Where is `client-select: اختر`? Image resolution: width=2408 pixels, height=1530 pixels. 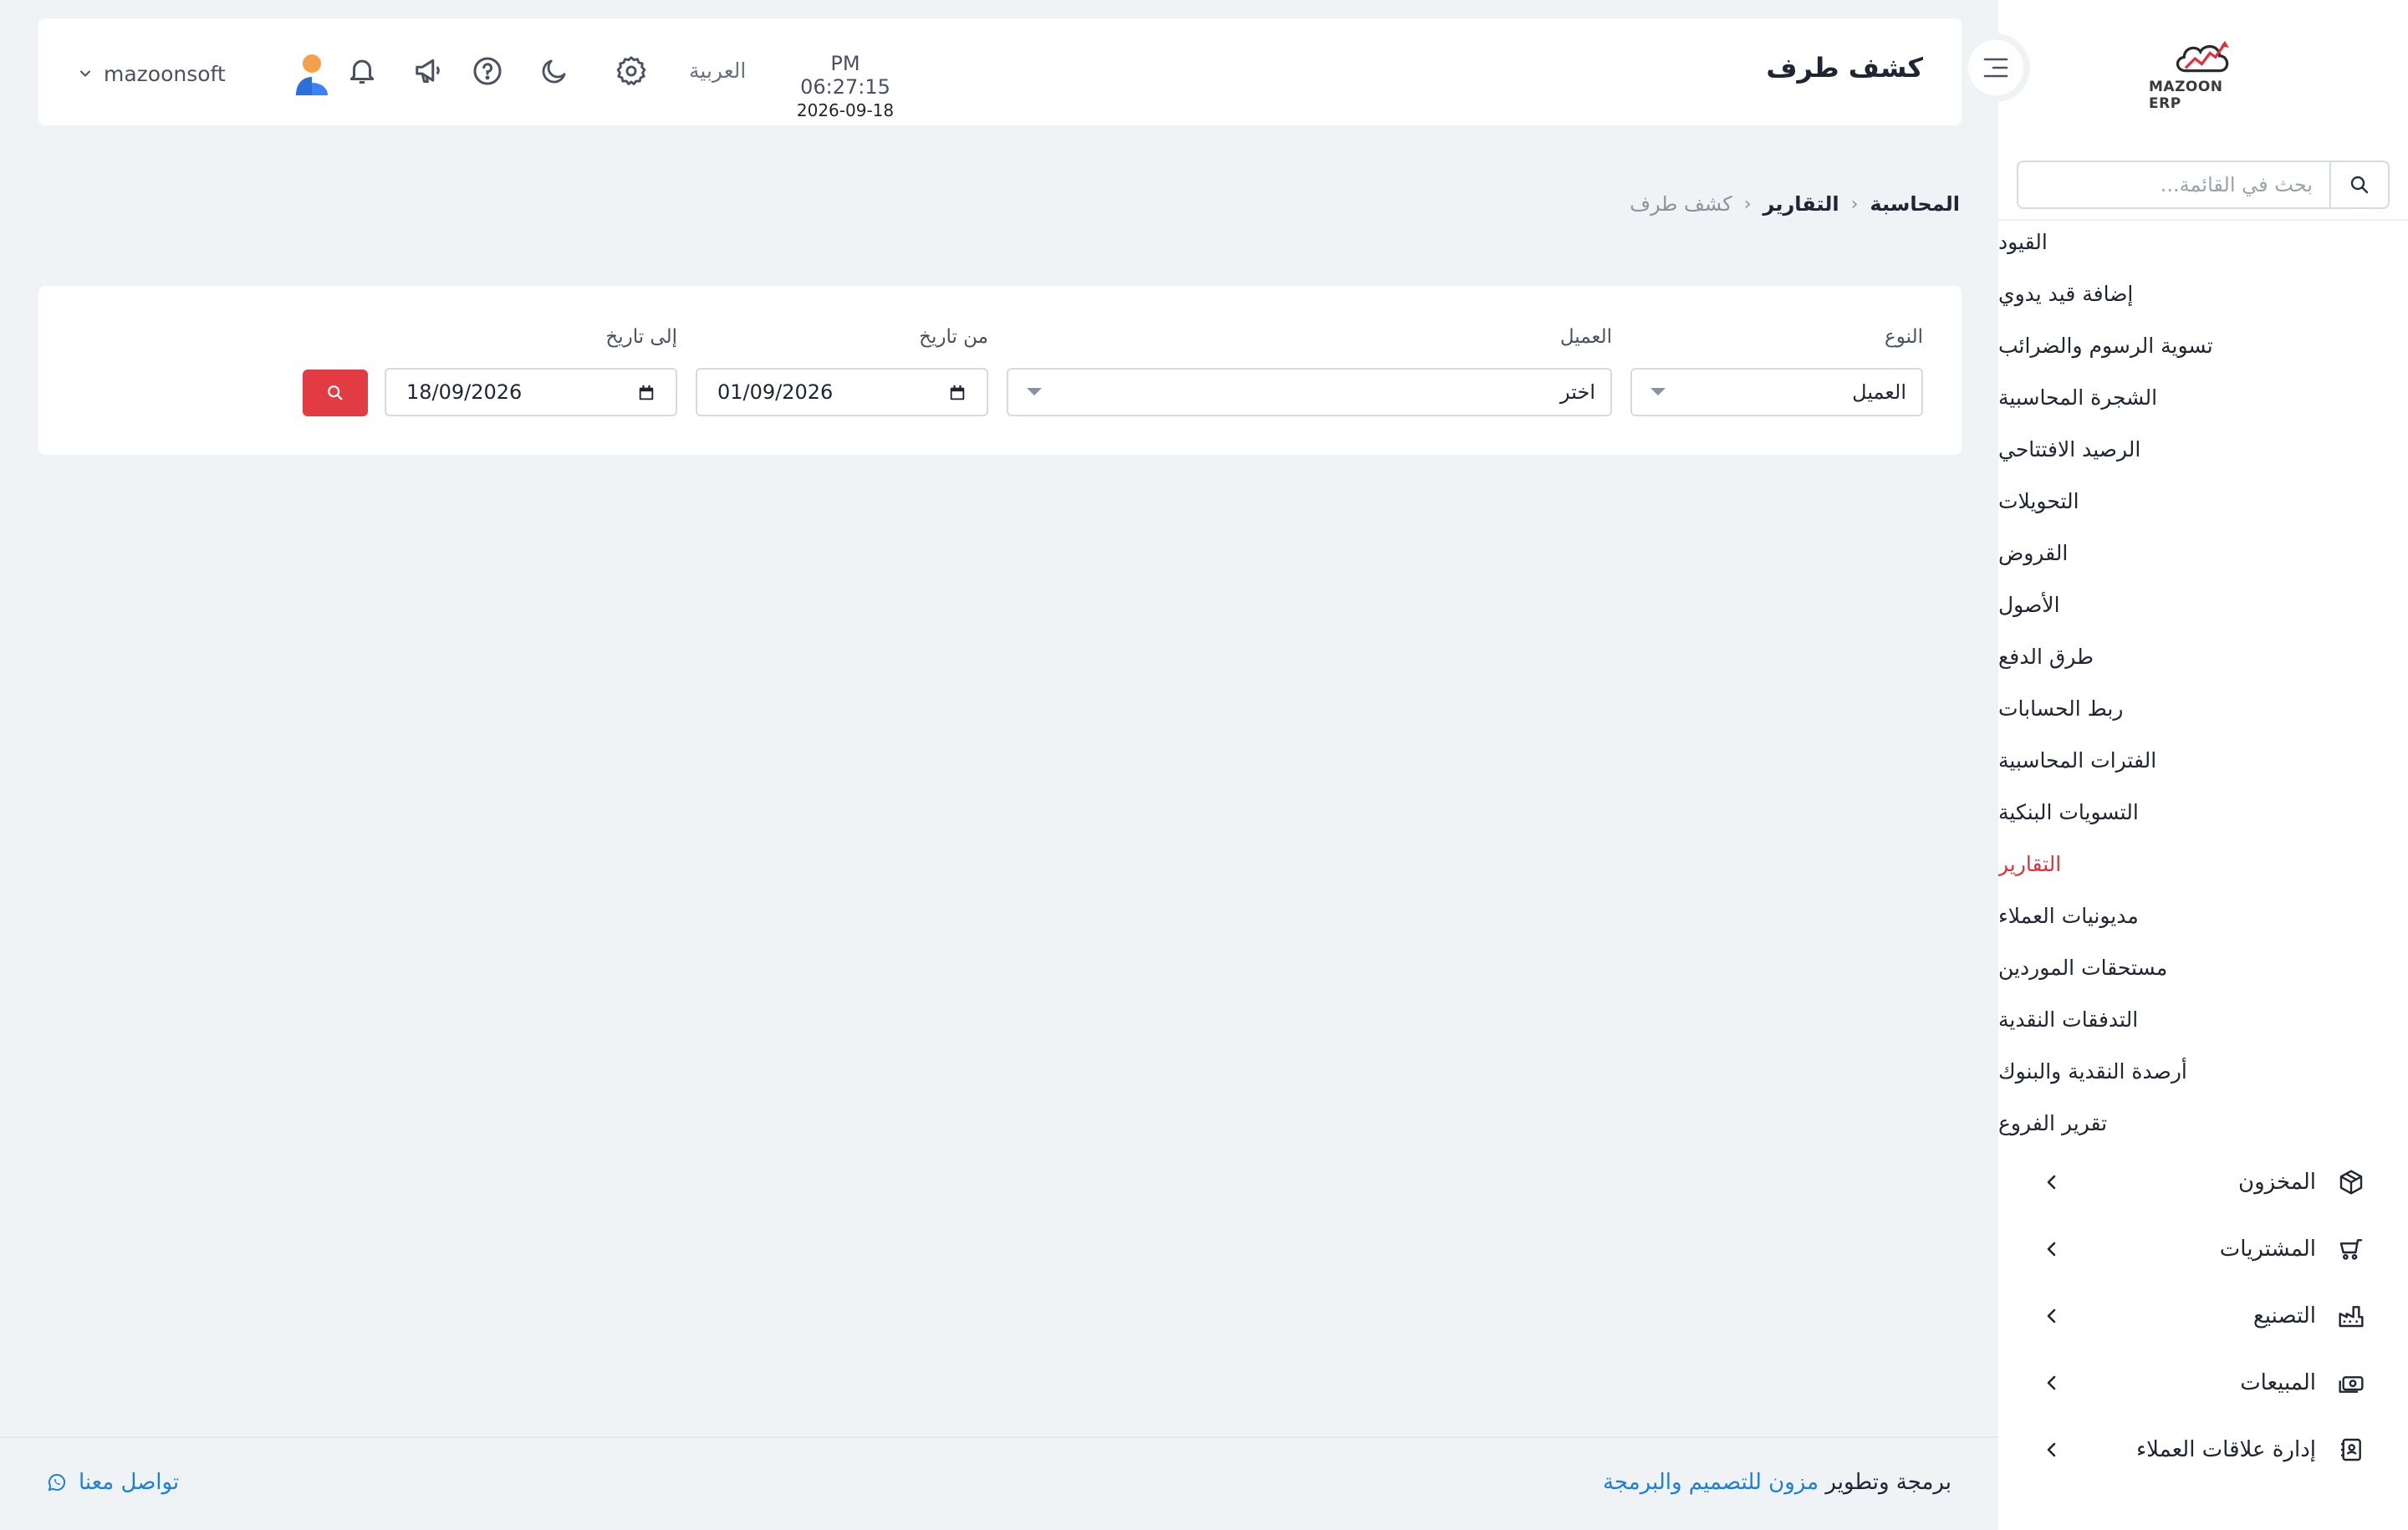 client-select: اختر is located at coordinates (1310, 392).